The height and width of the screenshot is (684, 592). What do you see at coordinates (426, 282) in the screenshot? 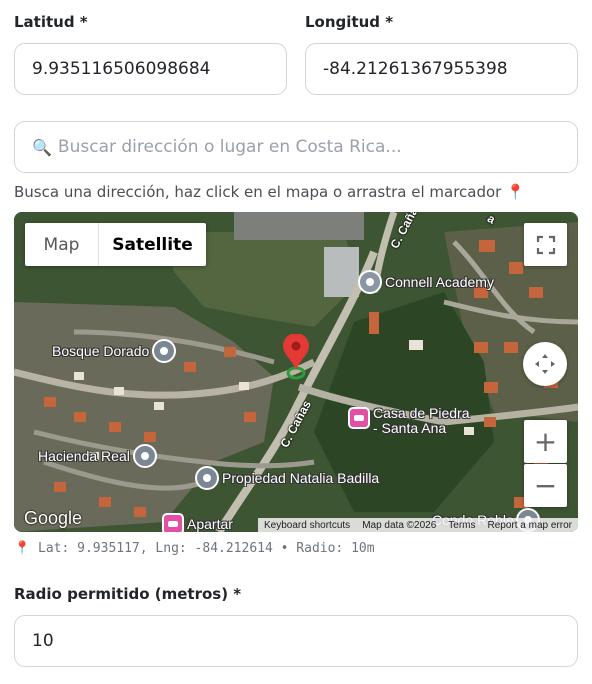
I see `poi-connell-academy: Connell Academy` at bounding box center [426, 282].